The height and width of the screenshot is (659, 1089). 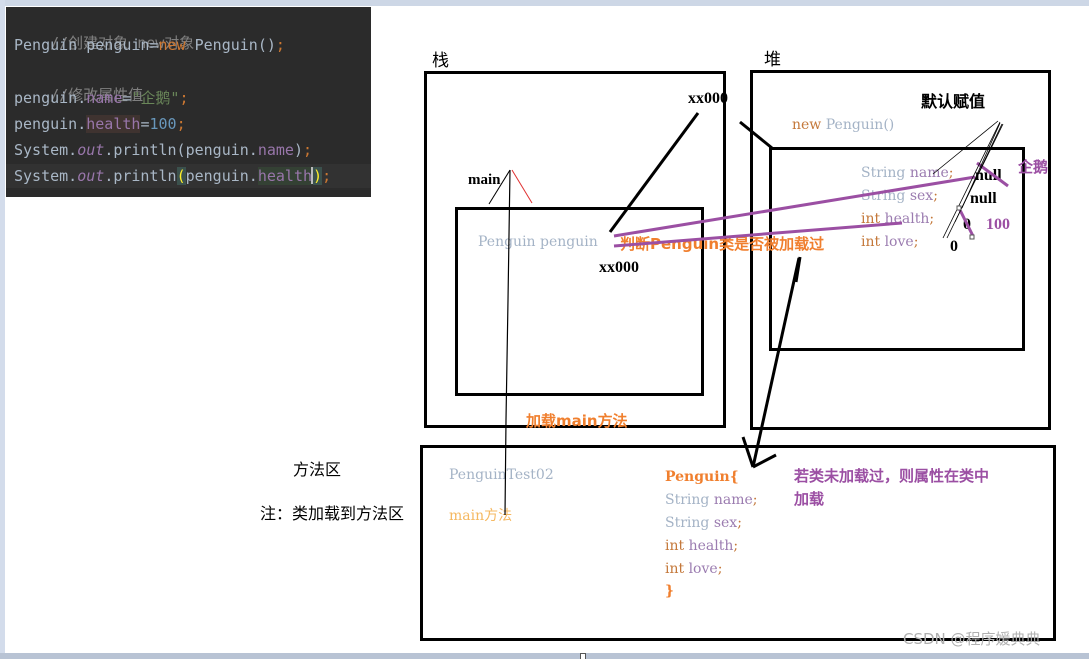 I want to click on code-token: ), so click(x=298, y=150).